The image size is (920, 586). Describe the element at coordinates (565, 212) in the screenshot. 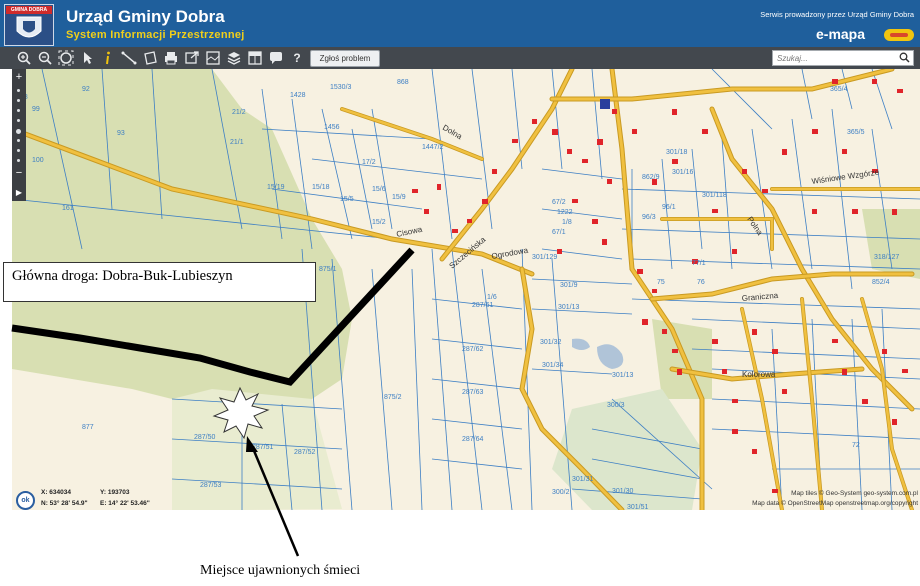

I see `parcel-label: 1222` at that location.